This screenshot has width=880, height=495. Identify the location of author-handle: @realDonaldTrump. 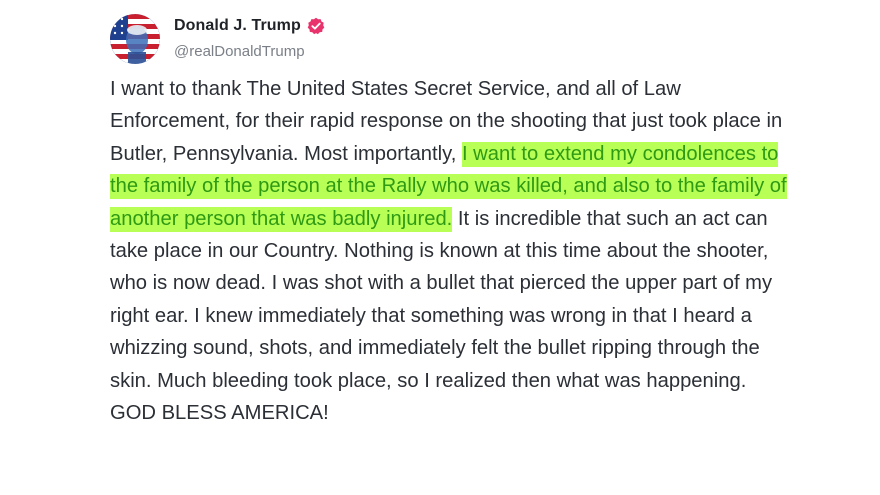
(239, 51).